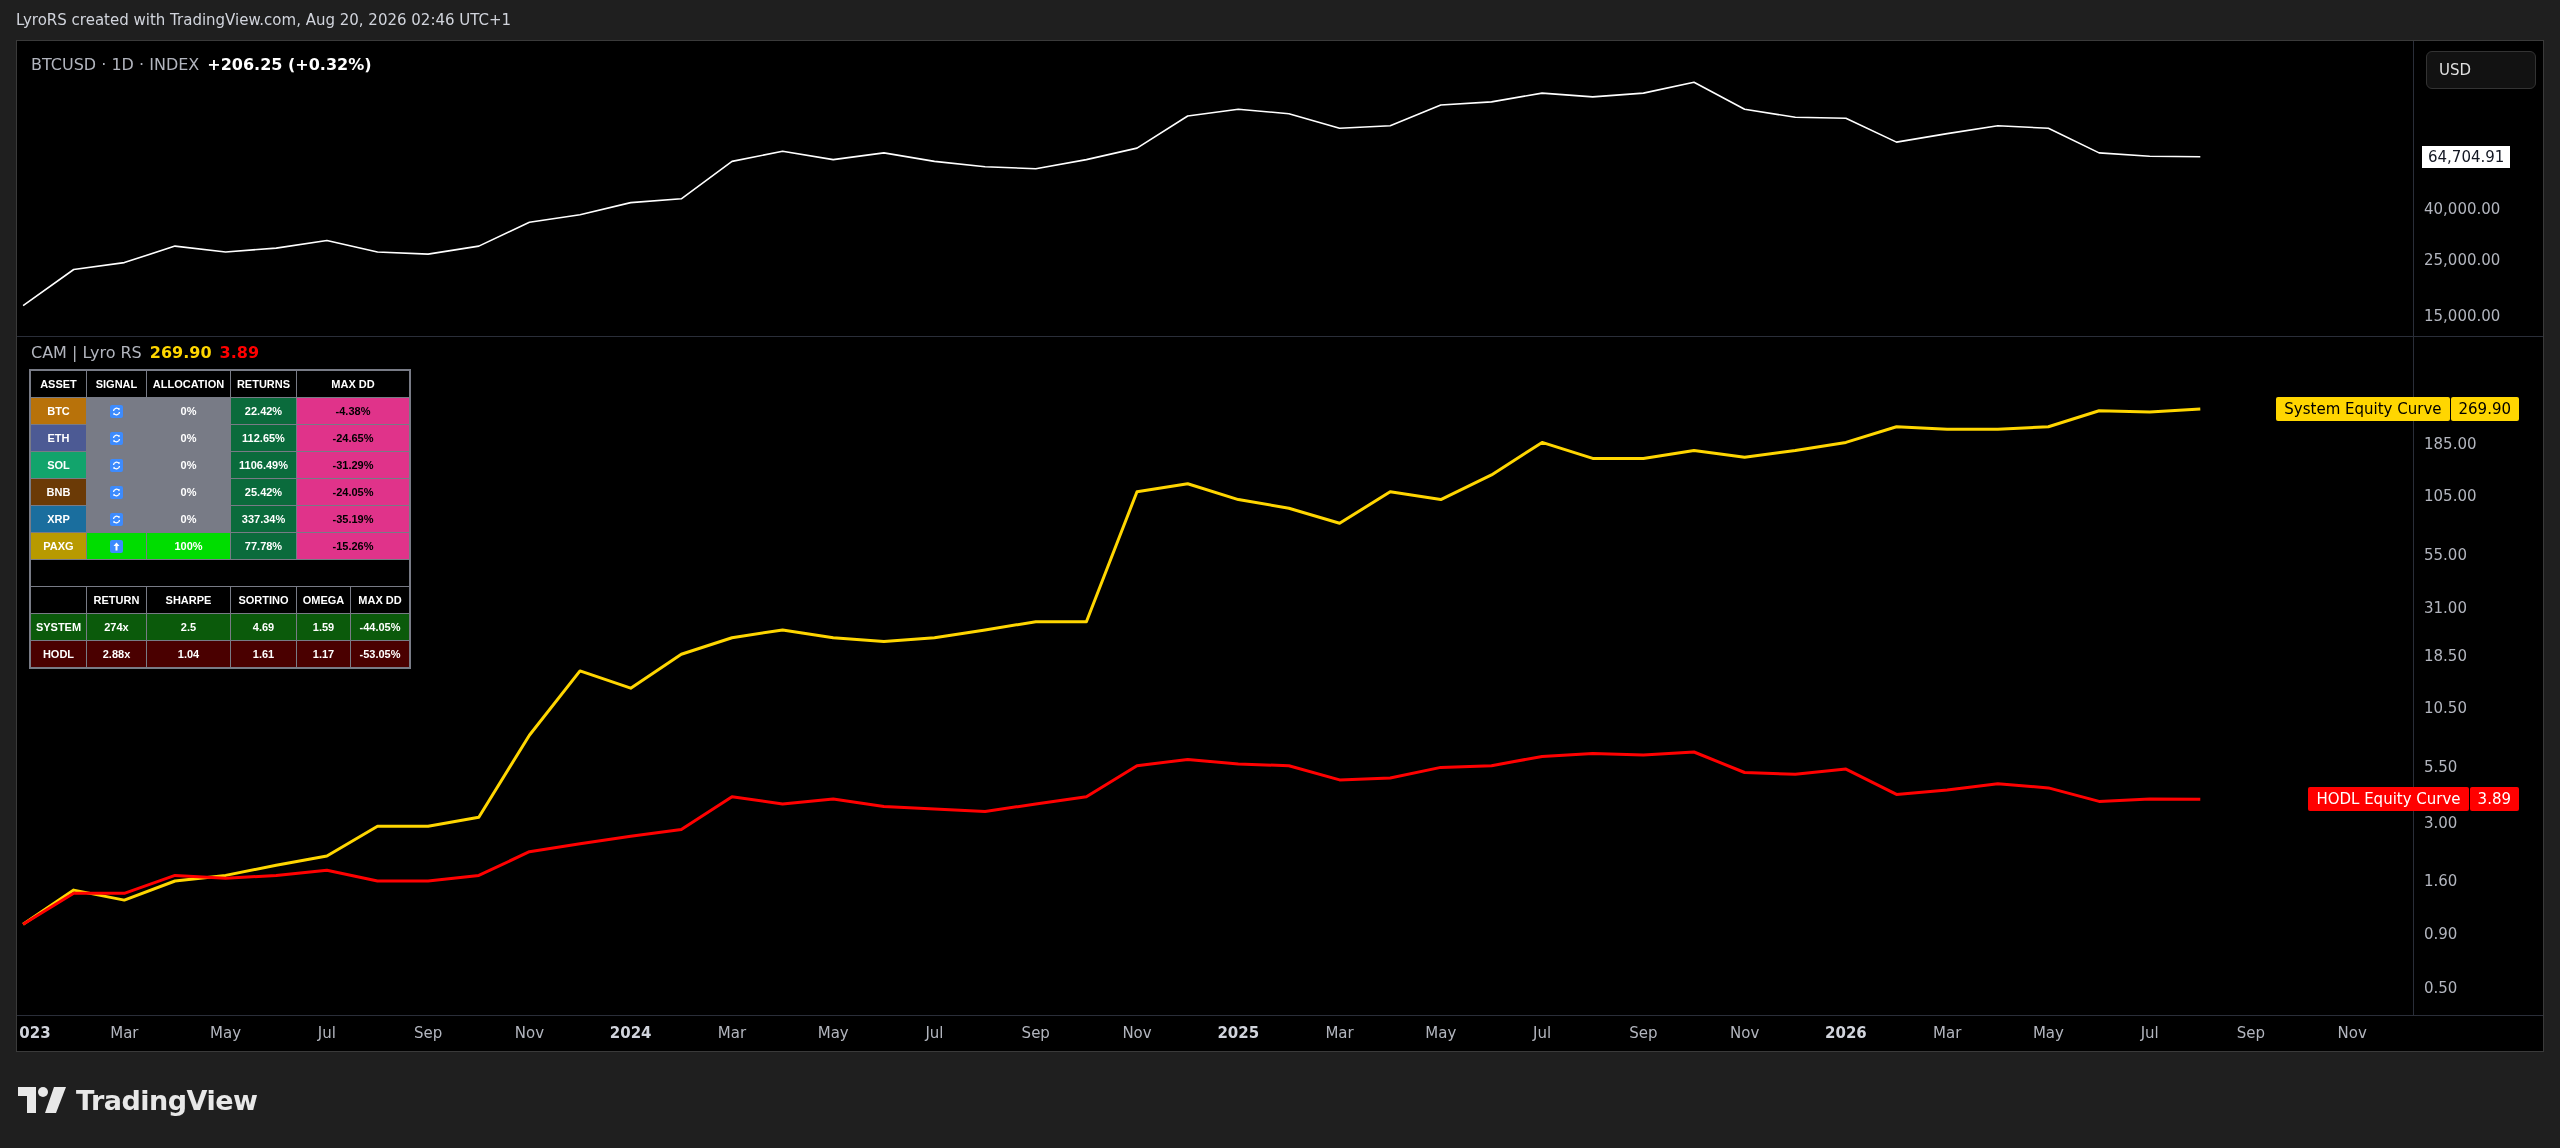 The width and height of the screenshot is (2560, 1148). Describe the element at coordinates (1846, 1033) in the screenshot. I see `time-tick: 2026` at that location.